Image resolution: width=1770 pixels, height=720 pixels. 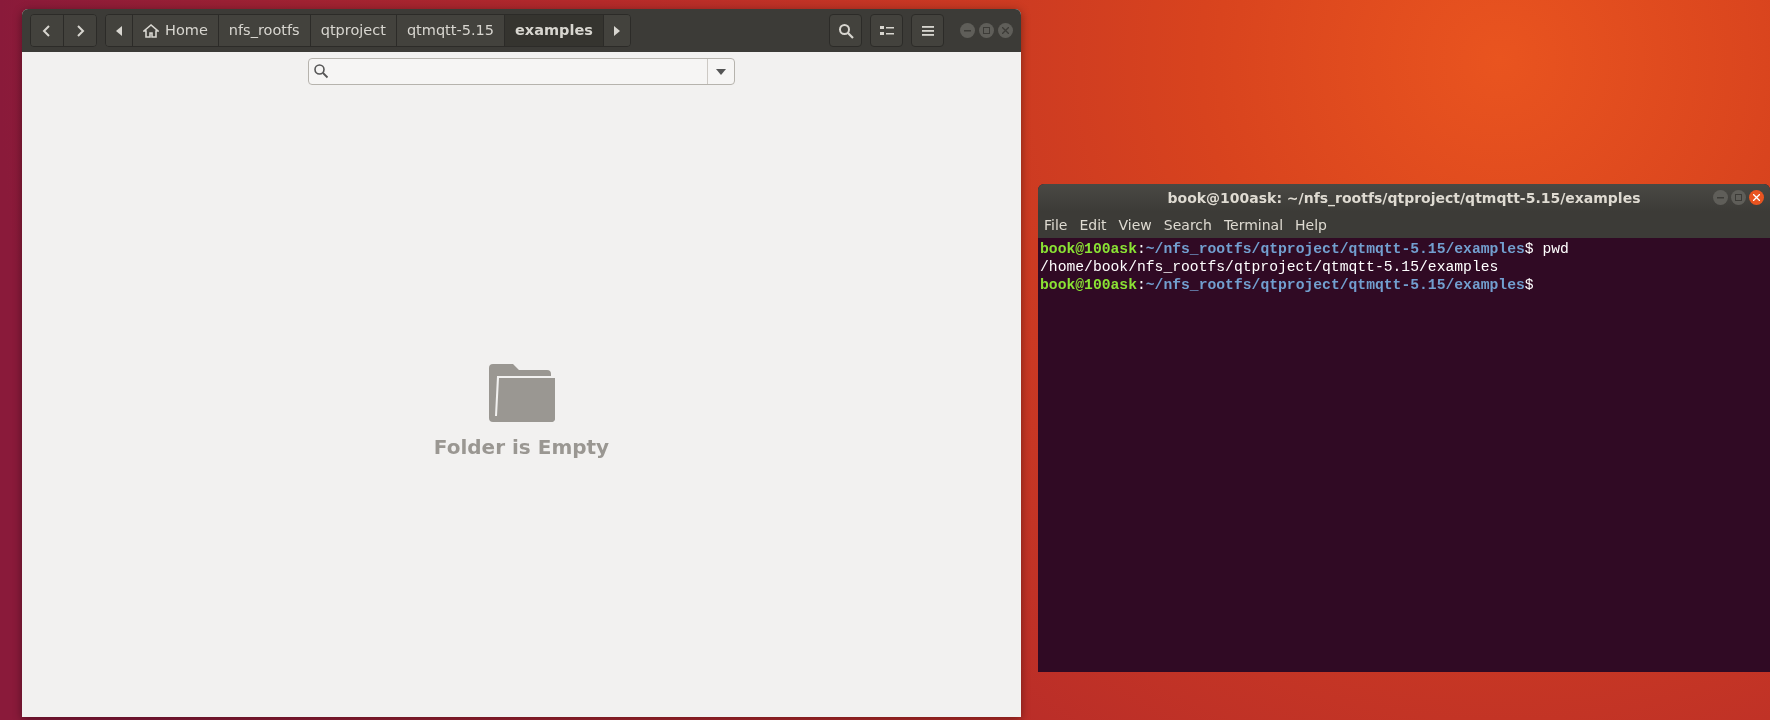 I want to click on back-button, so click(x=47, y=30).